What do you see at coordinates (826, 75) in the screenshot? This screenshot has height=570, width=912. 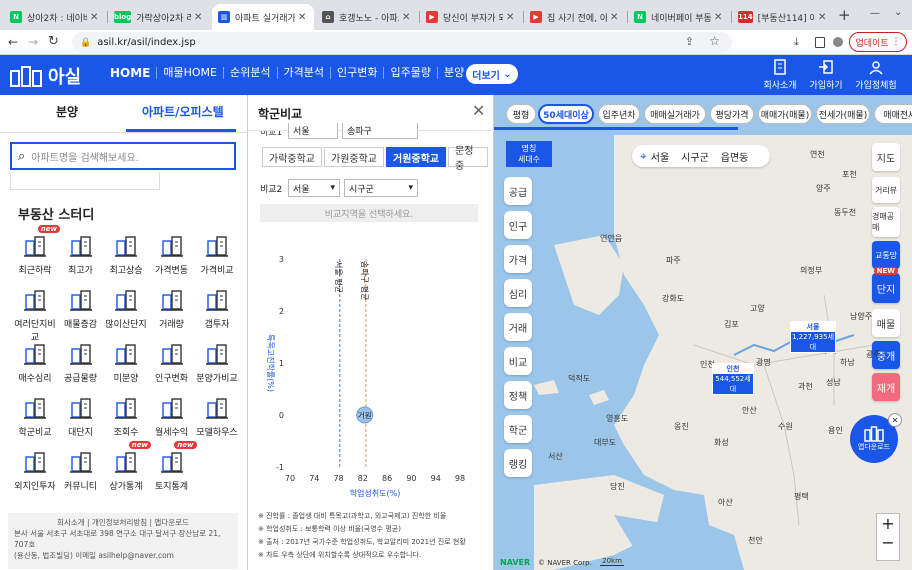 I see `nav-signup: 가입하기` at bounding box center [826, 75].